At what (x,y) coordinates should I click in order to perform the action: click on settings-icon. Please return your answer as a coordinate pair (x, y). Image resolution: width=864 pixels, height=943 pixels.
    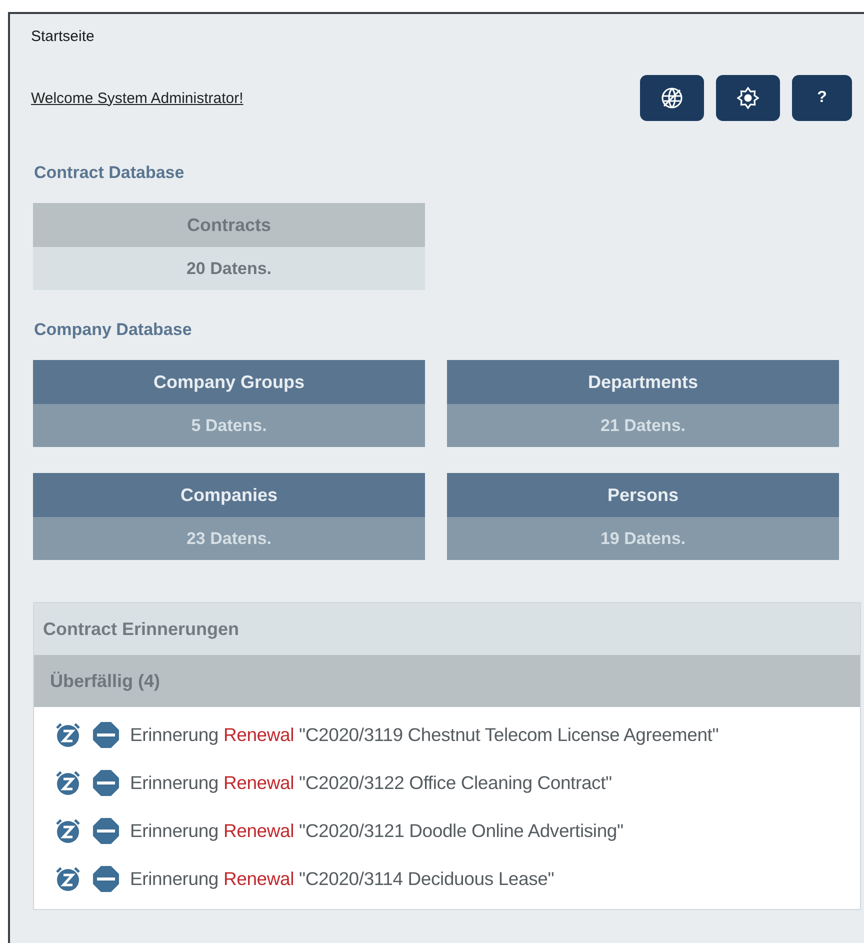
    Looking at the image, I should click on (748, 98).